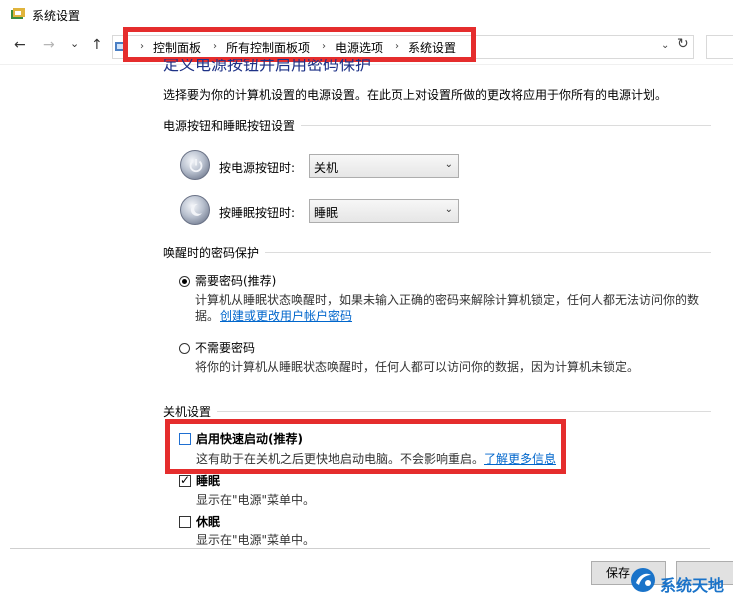 This screenshot has width=733, height=599. Describe the element at coordinates (195, 165) in the screenshot. I see `power-button-icon` at that location.